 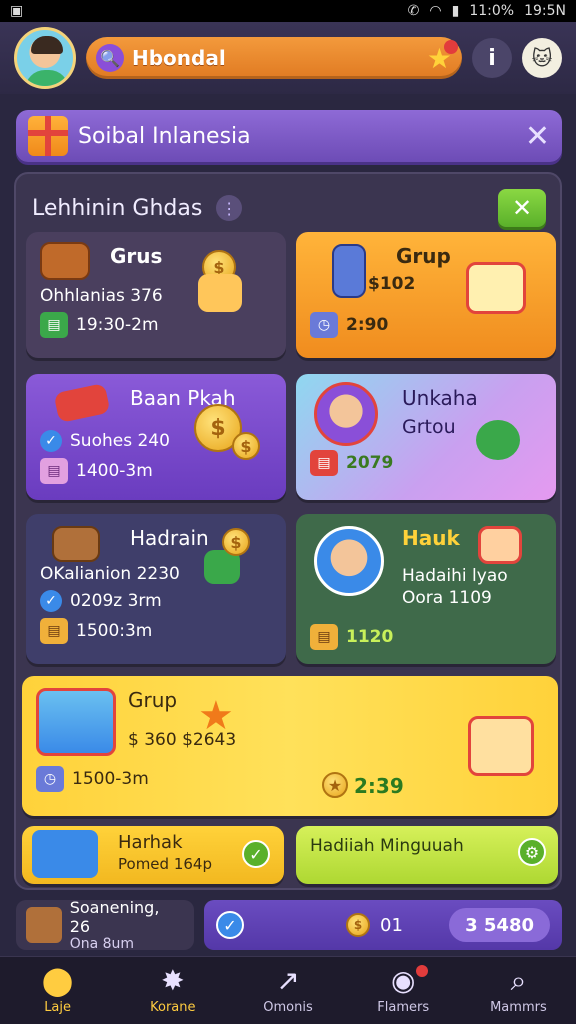 I want to click on card-reward-value: 2:39, so click(x=379, y=786).